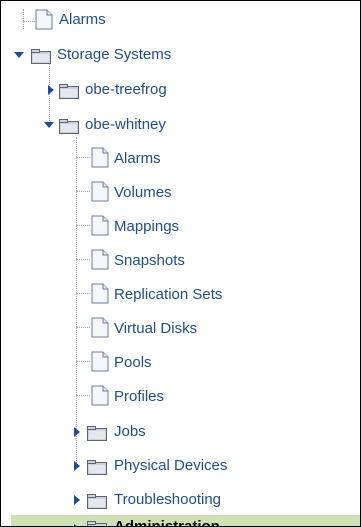  I want to click on tree-item-label: Troubleshooting, so click(168, 499).